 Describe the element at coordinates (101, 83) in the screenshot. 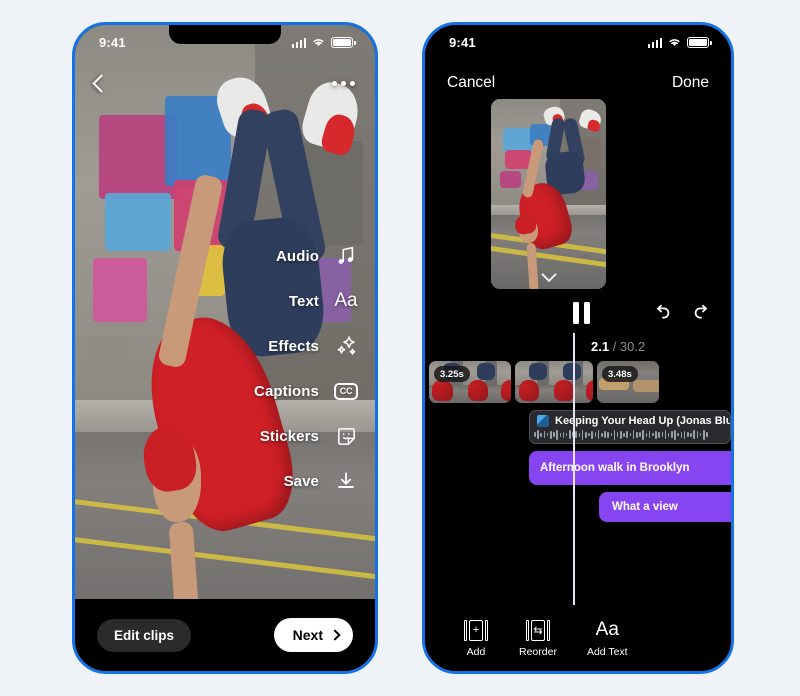

I see `chevron-left-icon` at that location.